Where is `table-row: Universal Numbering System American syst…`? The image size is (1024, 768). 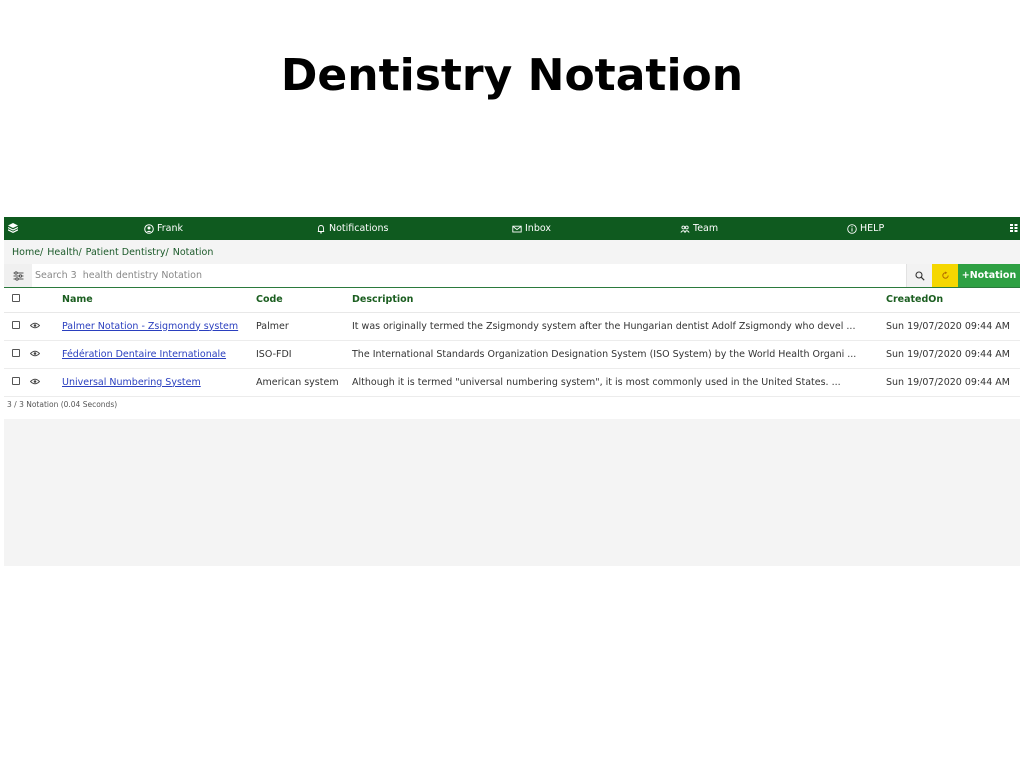
table-row: Universal Numbering System American syst… is located at coordinates (512, 382).